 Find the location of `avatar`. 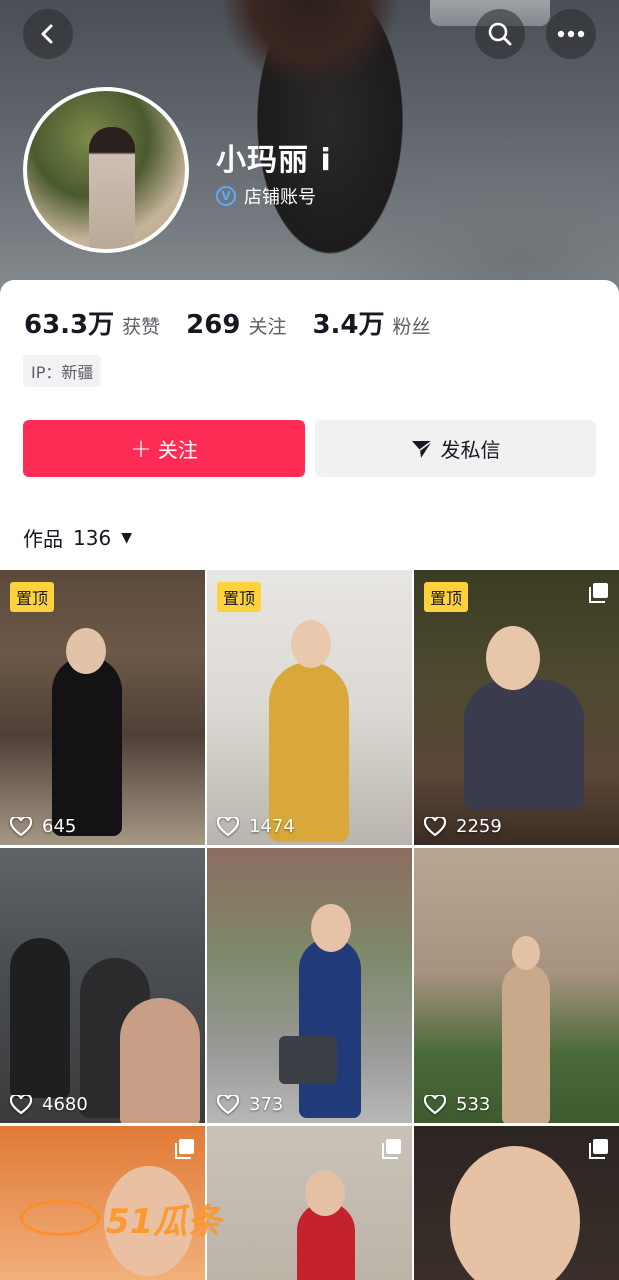

avatar is located at coordinates (106, 170).